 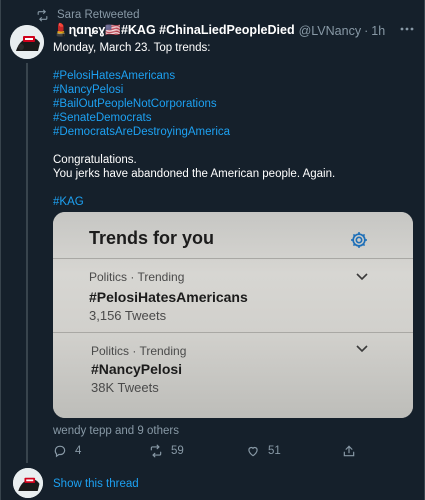 I want to click on trend-name: #NancyPelosi, so click(x=137, y=369).